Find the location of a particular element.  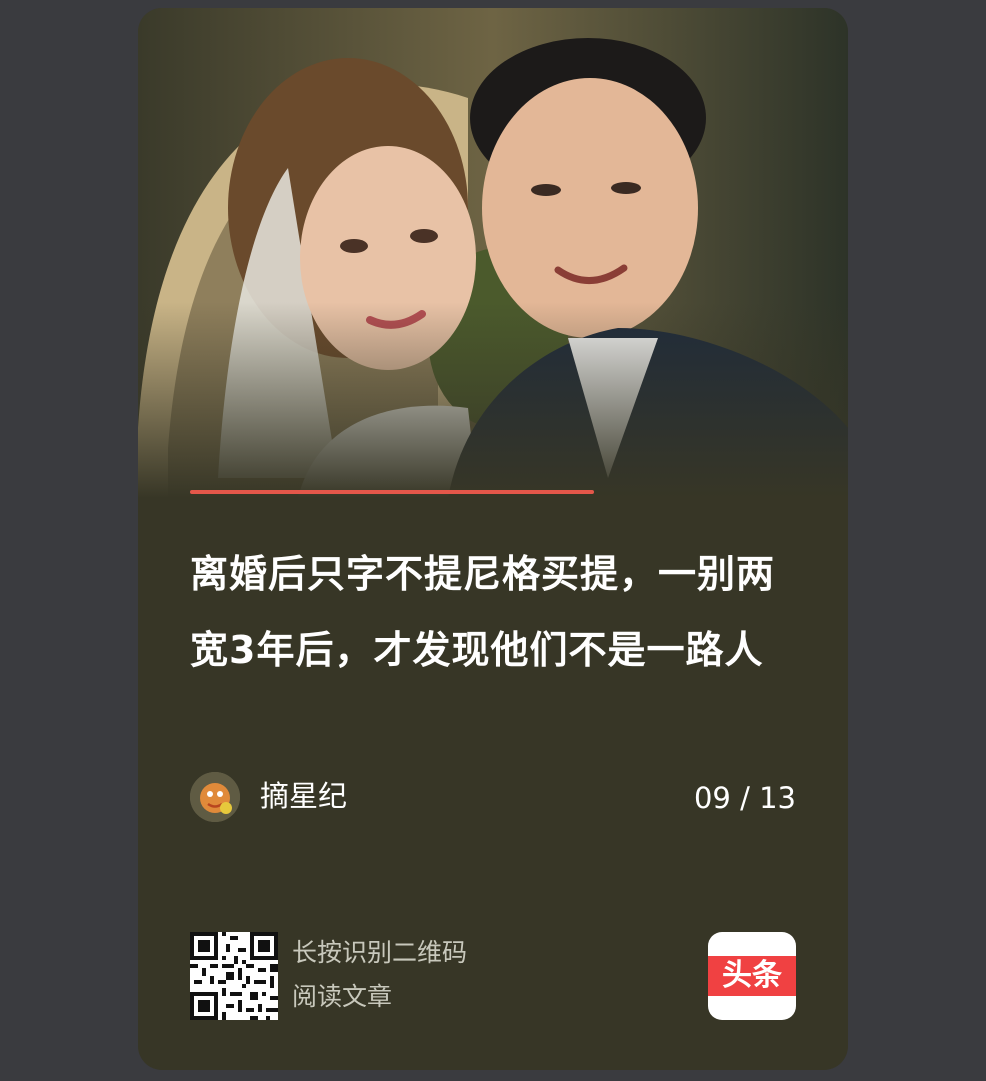

article-title: 离婚后只字不提尼格买提，一别两宽3年后，才发现他们不是一路人 is located at coordinates (495, 612).